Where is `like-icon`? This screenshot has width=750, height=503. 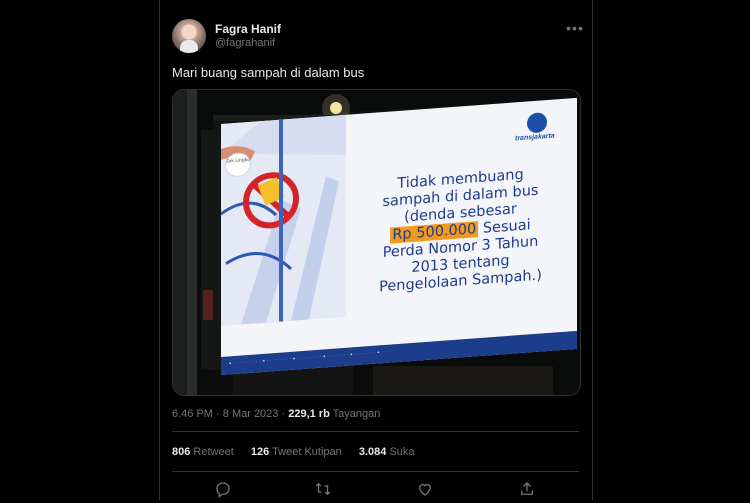 like-icon is located at coordinates (425, 489).